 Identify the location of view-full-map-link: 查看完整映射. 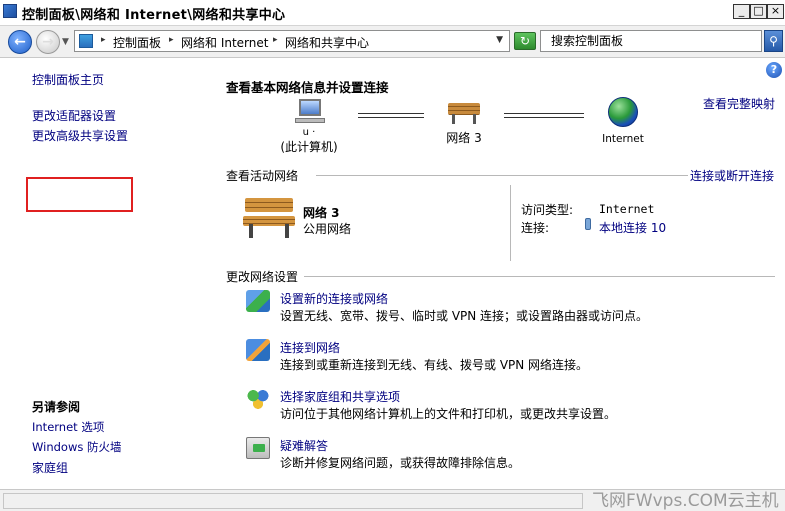
(739, 103).